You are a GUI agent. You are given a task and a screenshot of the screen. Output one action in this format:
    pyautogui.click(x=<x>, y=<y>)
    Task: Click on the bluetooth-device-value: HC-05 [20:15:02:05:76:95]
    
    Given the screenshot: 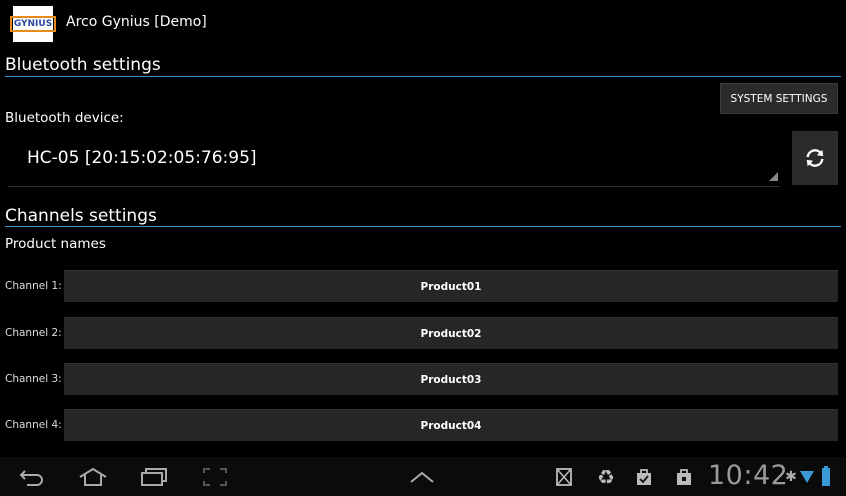 What is the action you would take?
    pyautogui.click(x=142, y=158)
    